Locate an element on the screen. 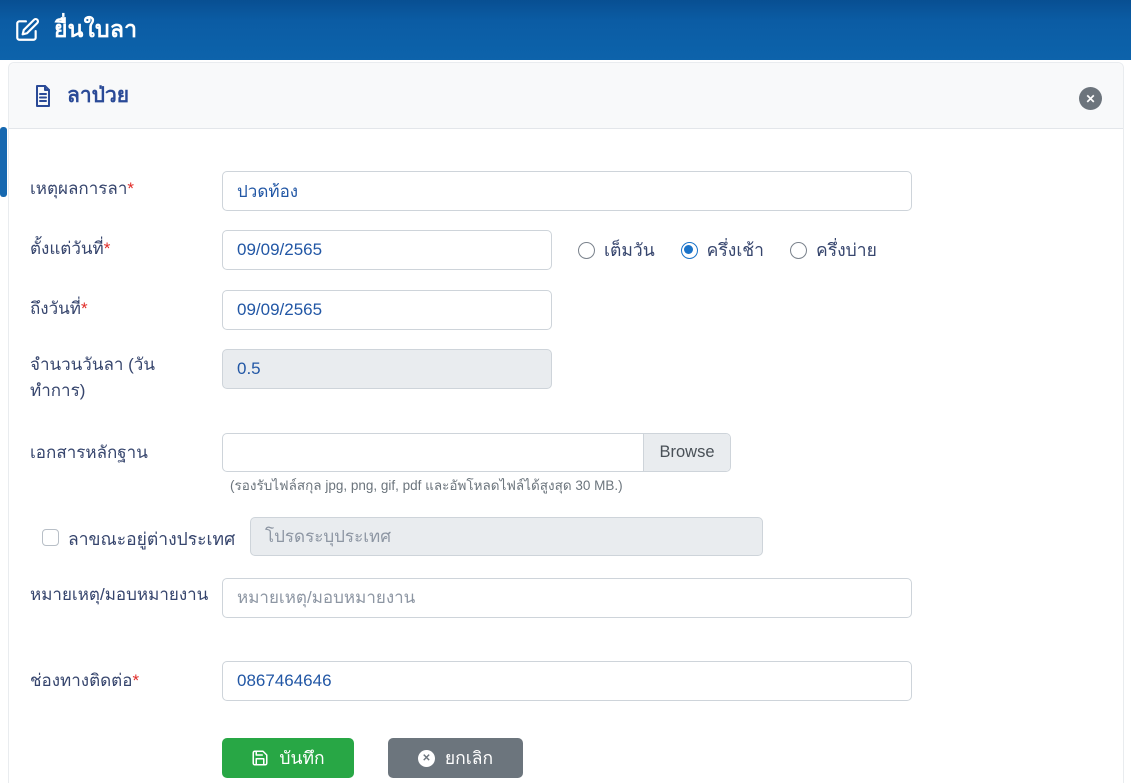 The width and height of the screenshot is (1131, 783). day-option-label: ครึ่งเช้า is located at coordinates (735, 250).